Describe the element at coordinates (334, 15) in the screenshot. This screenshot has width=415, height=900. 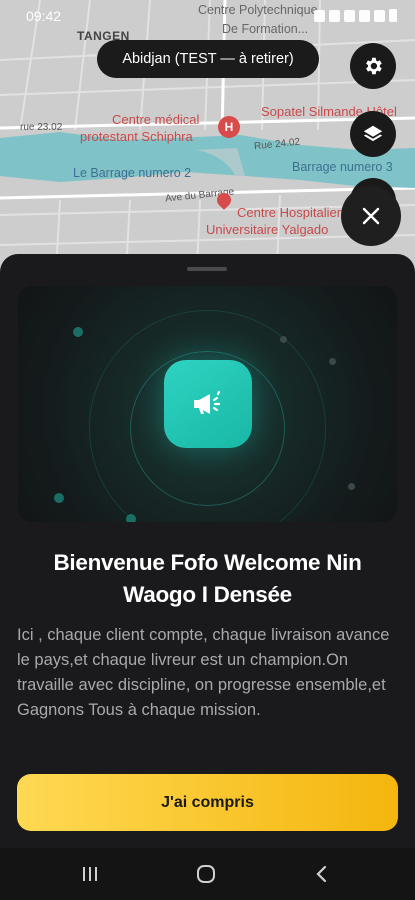
I see `alarm-icon` at that location.